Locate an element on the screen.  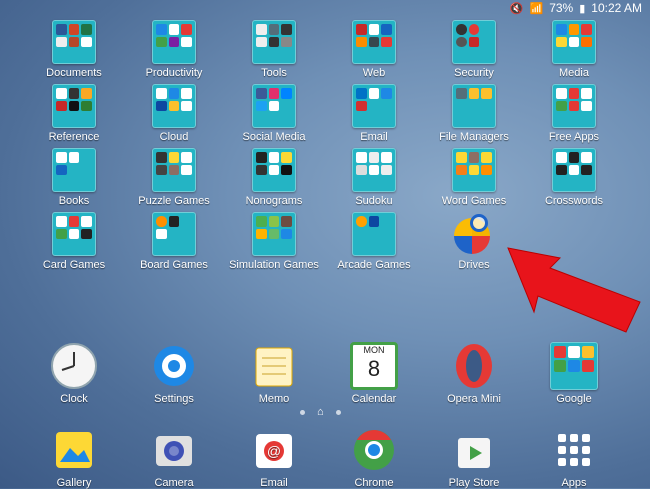
folder-label: Sudoku is located at coordinates (374, 201).